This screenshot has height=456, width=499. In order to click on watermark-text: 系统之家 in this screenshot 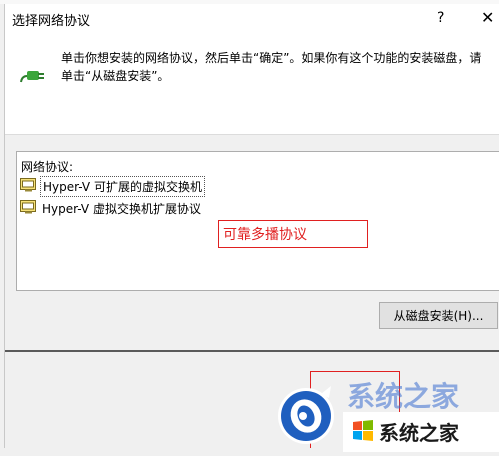, I will do `click(419, 433)`.